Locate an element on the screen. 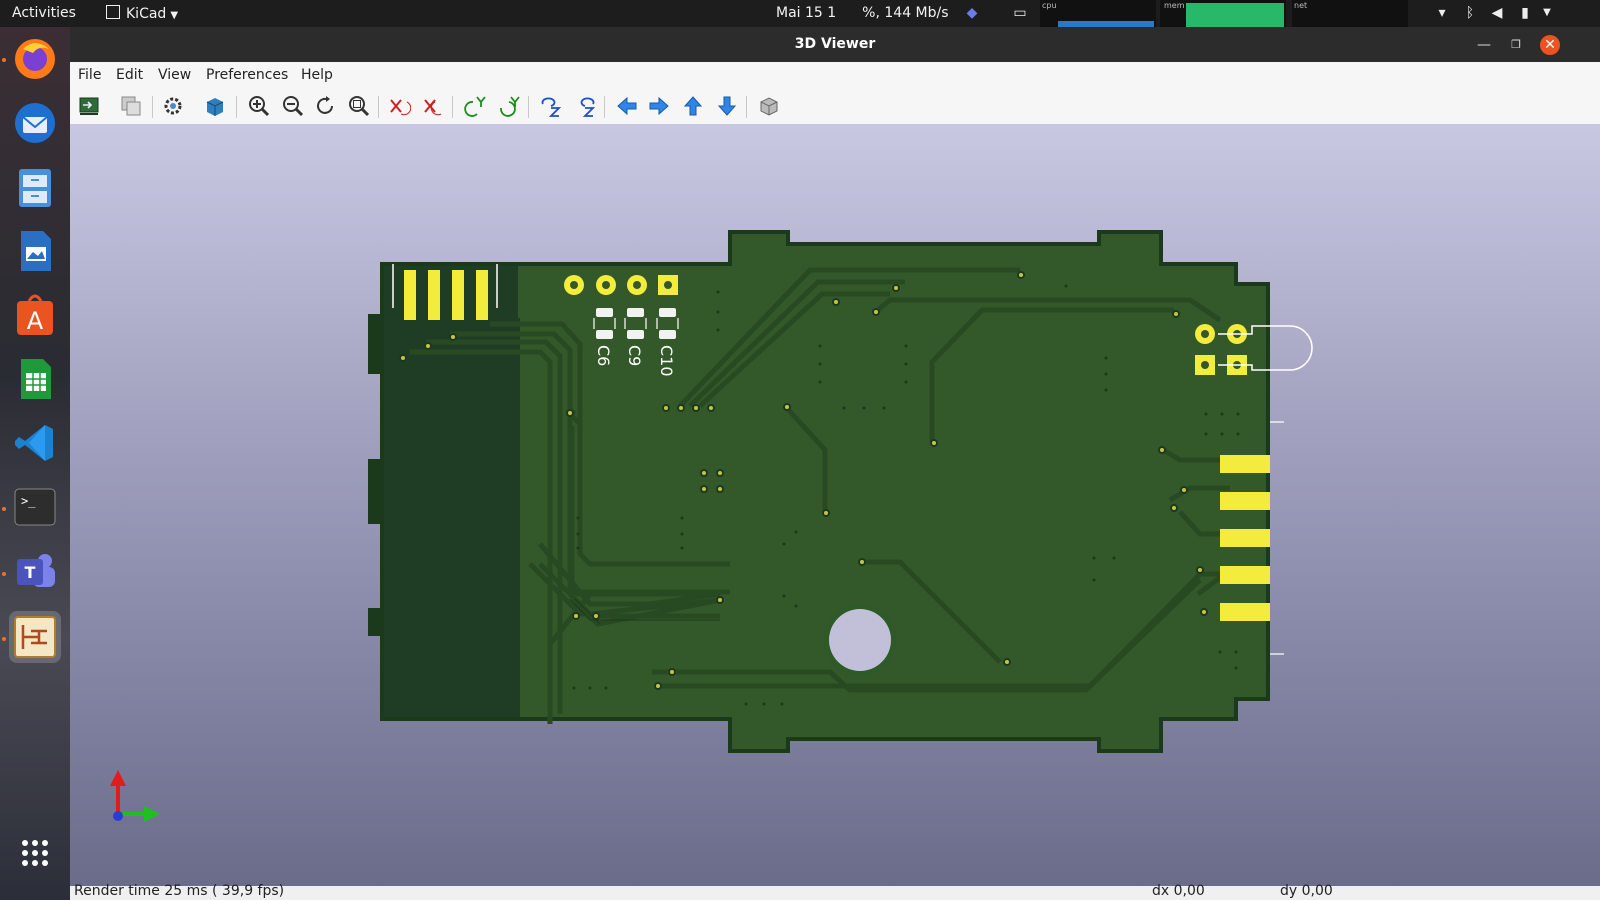  axis-gizmo is located at coordinates (135, 796).